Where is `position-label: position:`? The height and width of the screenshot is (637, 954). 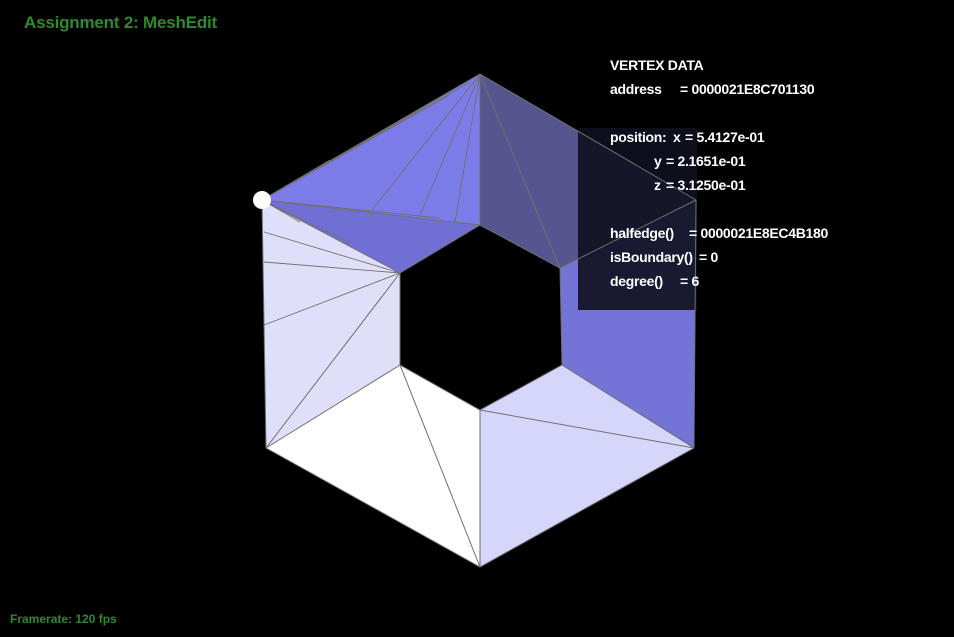 position-label: position: is located at coordinates (638, 137).